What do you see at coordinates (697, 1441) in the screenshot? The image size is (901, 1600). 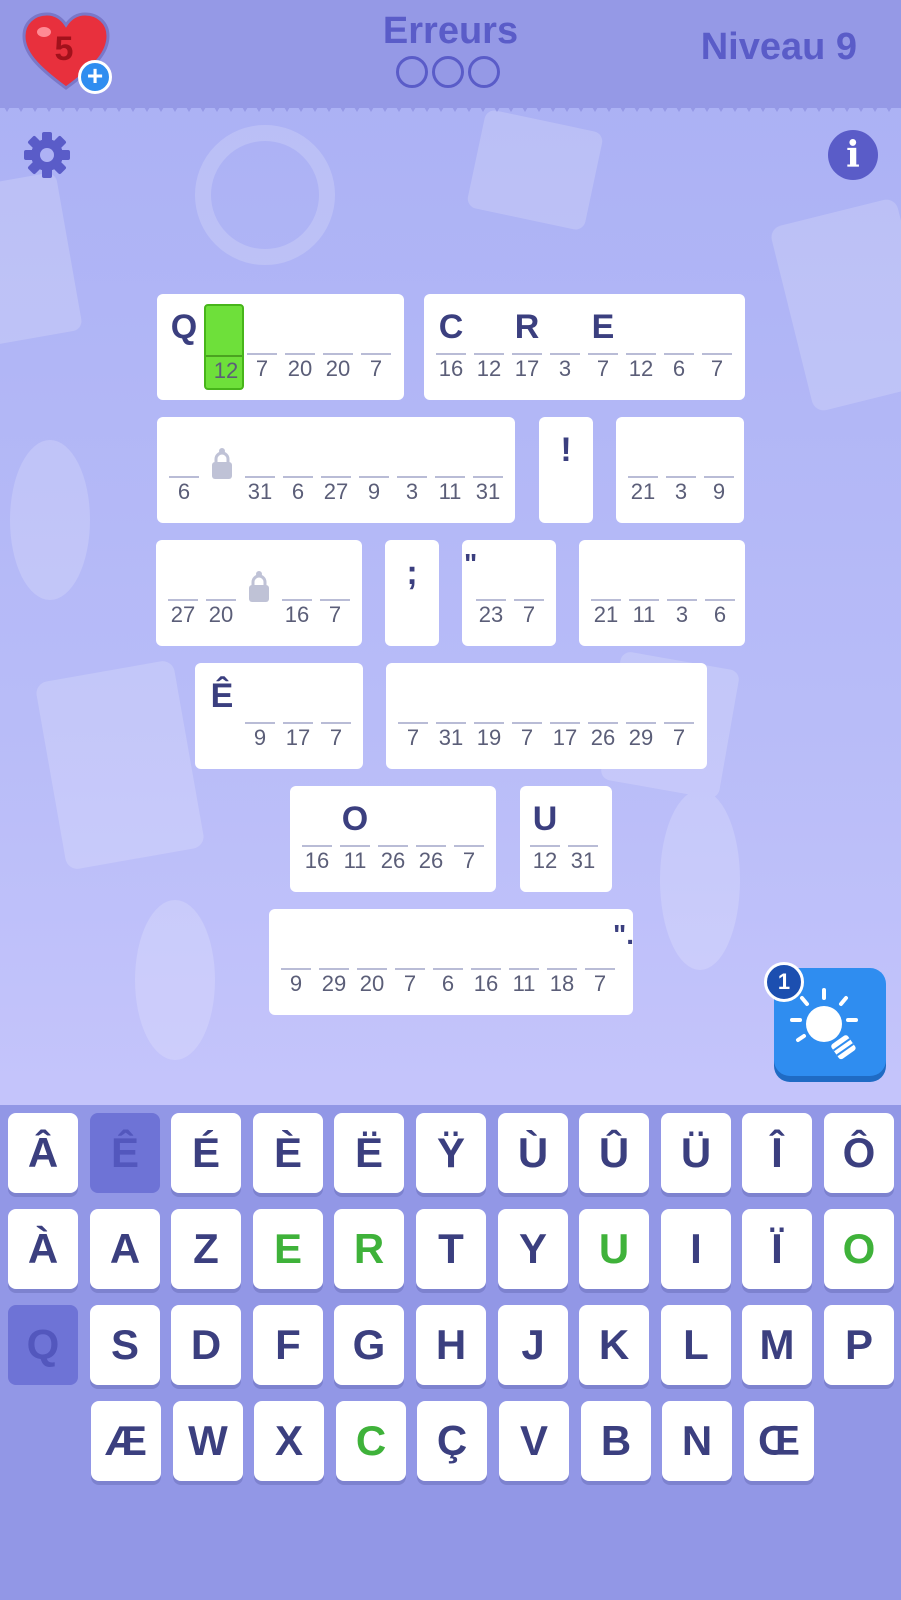 I see `key-n: N` at bounding box center [697, 1441].